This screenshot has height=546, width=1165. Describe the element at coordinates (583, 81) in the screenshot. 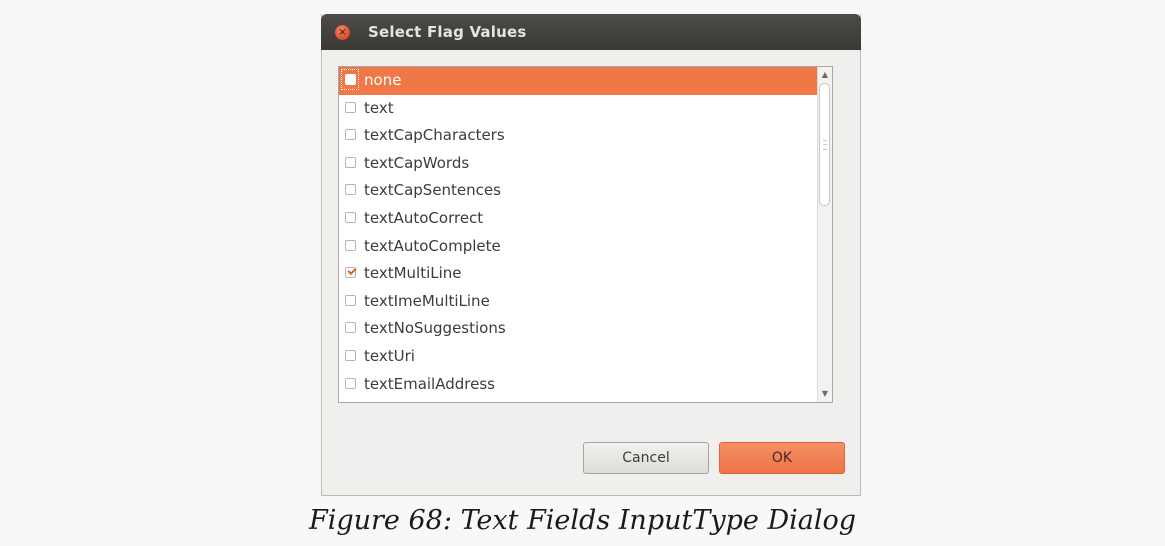

I see `list-item: none` at that location.